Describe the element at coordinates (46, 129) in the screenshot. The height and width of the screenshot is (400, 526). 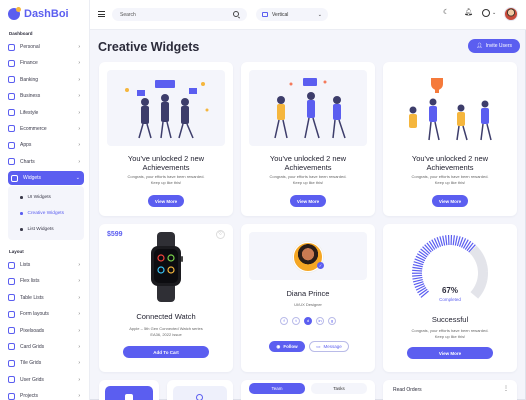
I see `sidebar-item-ecommerce: Ecommerce ›` at that location.